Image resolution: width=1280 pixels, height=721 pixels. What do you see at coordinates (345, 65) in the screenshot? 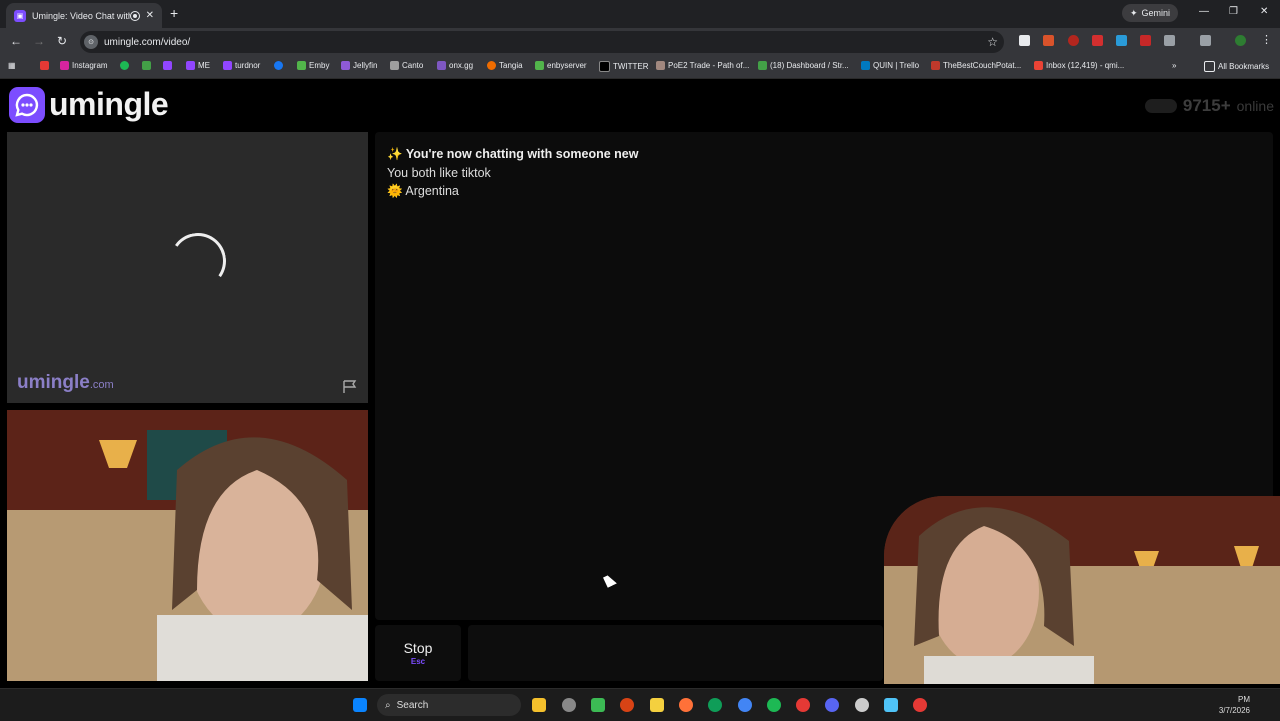
I see `jellyfin-icon` at bounding box center [345, 65].